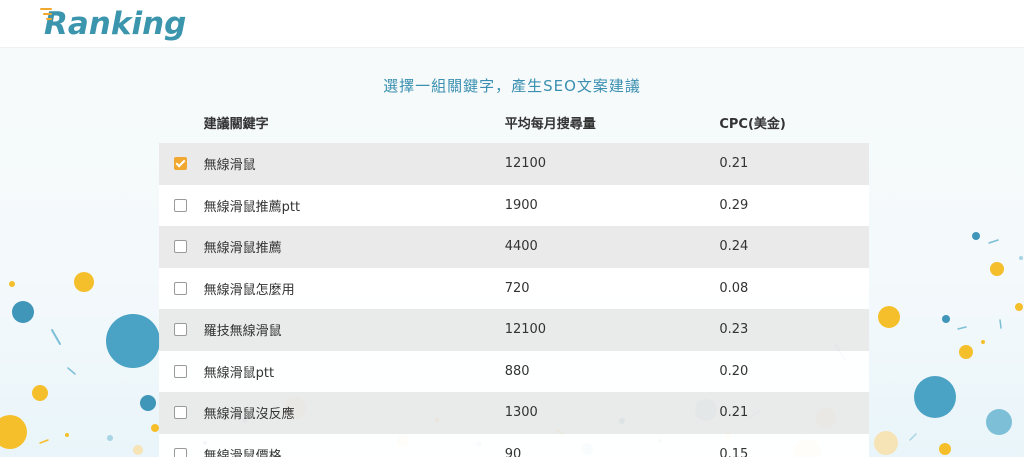  What do you see at coordinates (611, 288) in the screenshot?
I see `volume-cell: 720` at bounding box center [611, 288].